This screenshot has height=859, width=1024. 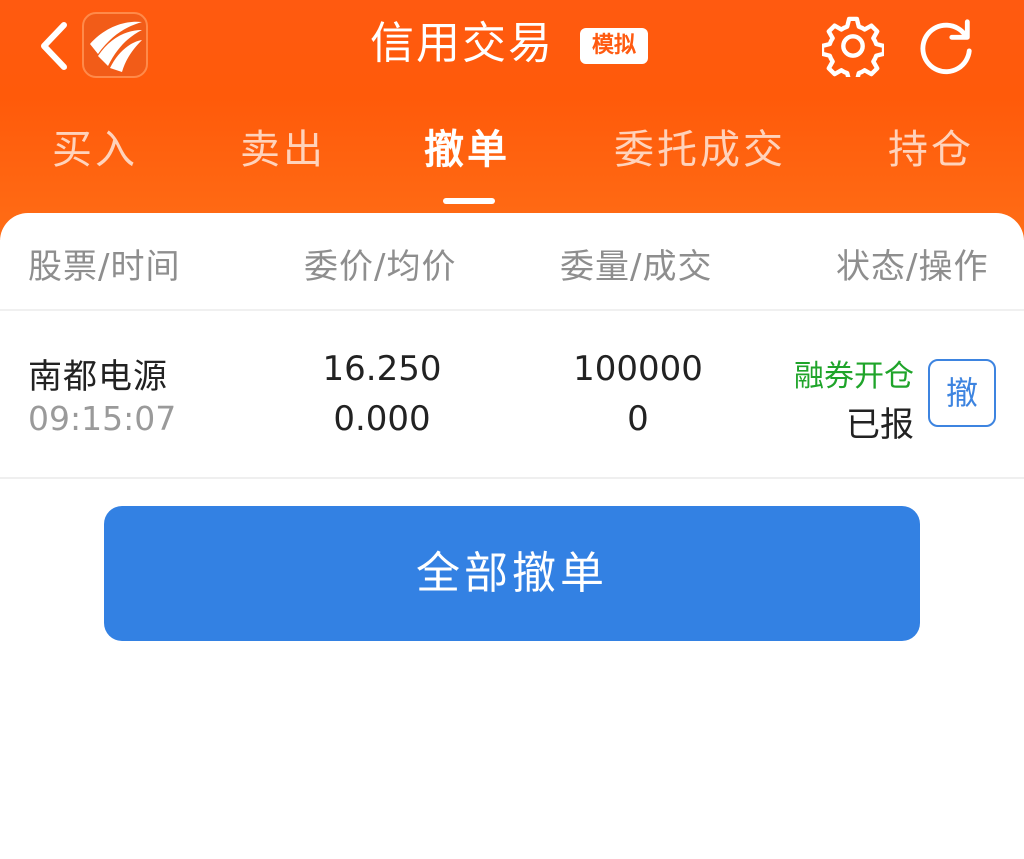 I want to click on settings-button, so click(x=853, y=46).